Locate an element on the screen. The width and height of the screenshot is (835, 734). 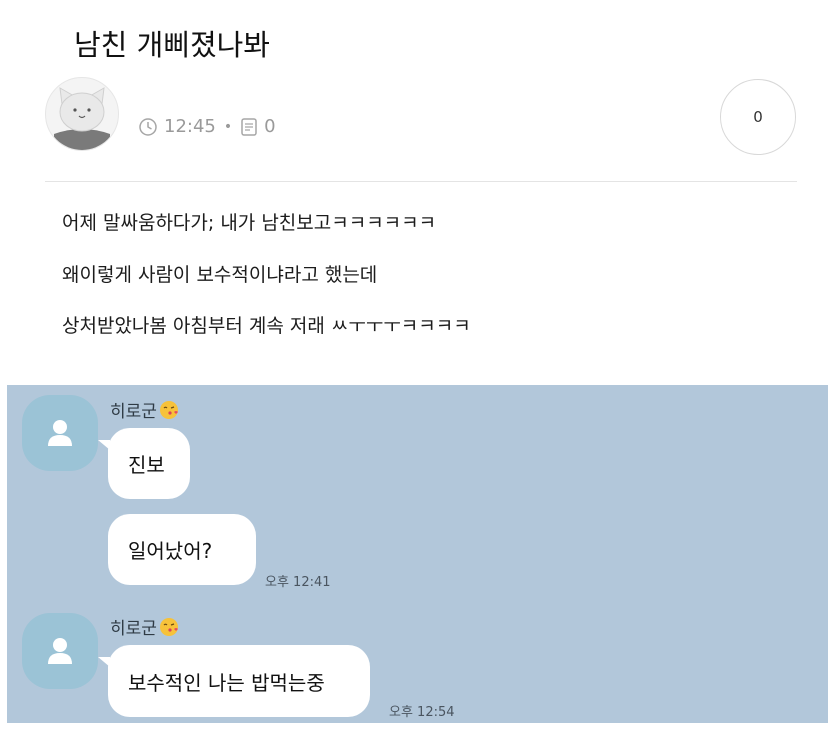
message-time: 오후 12:41 is located at coordinates (298, 582).